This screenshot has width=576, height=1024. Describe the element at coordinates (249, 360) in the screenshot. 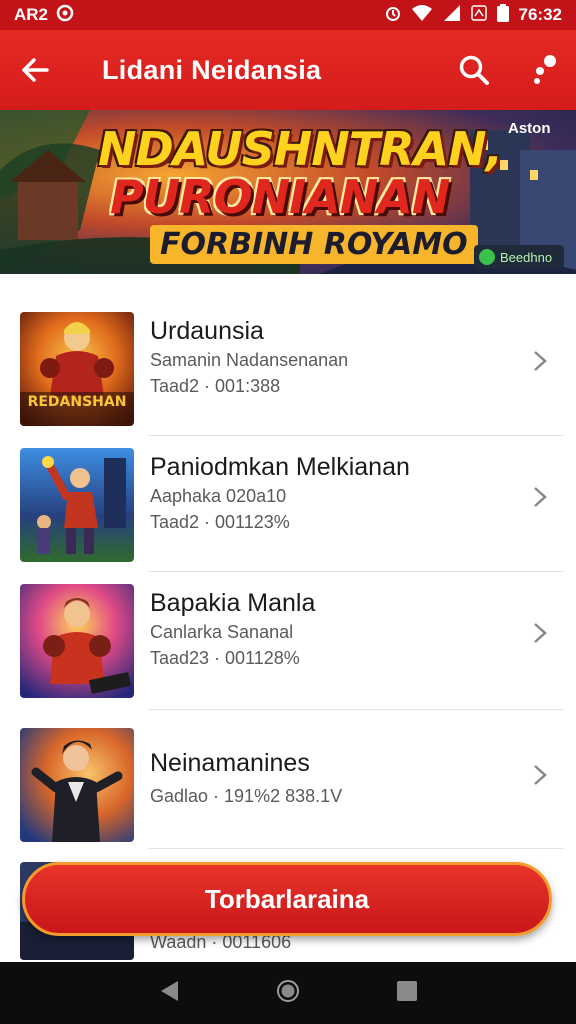

I see `item-subtitle: Samanin Nadansenanan` at that location.